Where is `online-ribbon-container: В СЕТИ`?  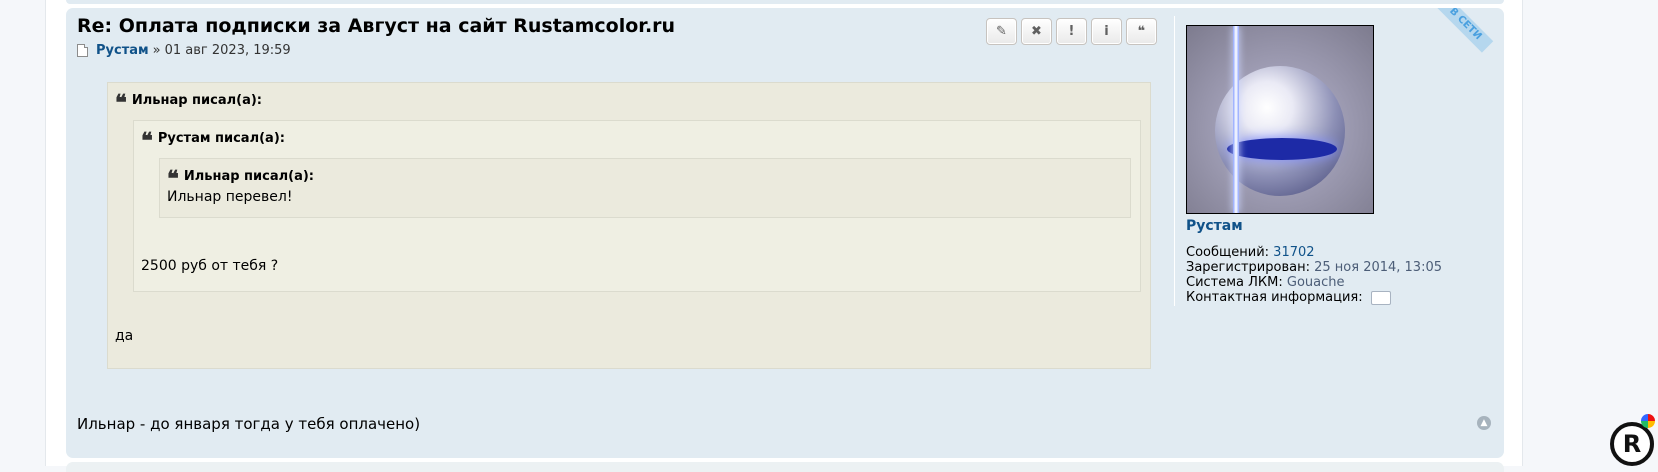
online-ribbon-container: В СЕТИ is located at coordinates (1442, 38).